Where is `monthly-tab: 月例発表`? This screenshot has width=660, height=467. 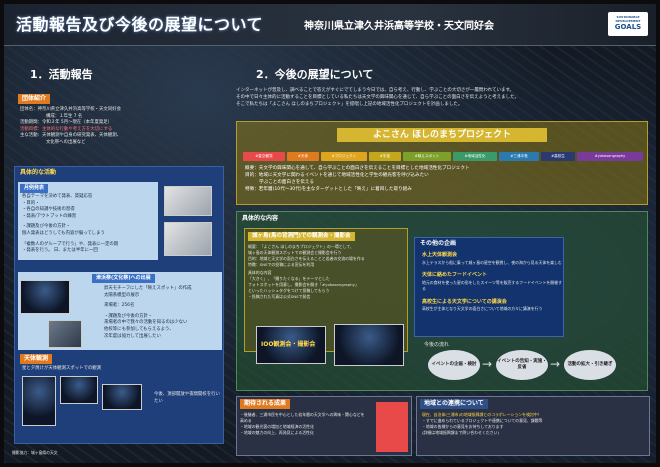
monthly-tab: 月例発表 is located at coordinates (34, 188).